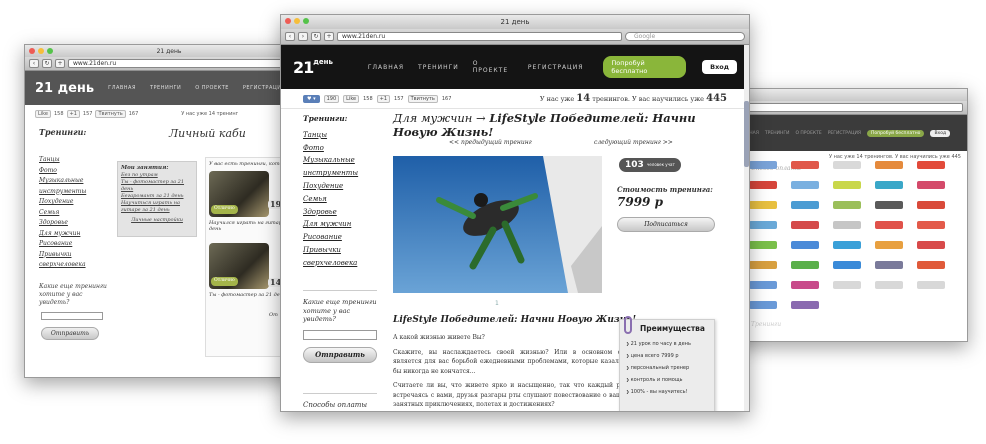  Describe the element at coordinates (64, 88) in the screenshot. I see `left-logo: 21 день` at that location.